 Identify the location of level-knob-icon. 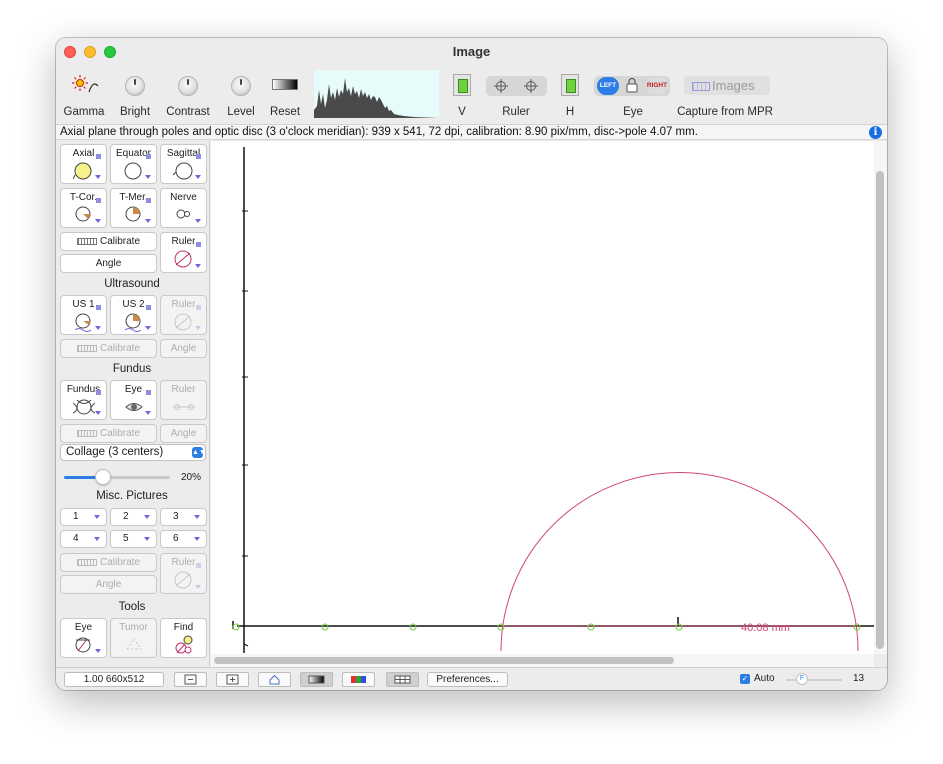
(241, 86).